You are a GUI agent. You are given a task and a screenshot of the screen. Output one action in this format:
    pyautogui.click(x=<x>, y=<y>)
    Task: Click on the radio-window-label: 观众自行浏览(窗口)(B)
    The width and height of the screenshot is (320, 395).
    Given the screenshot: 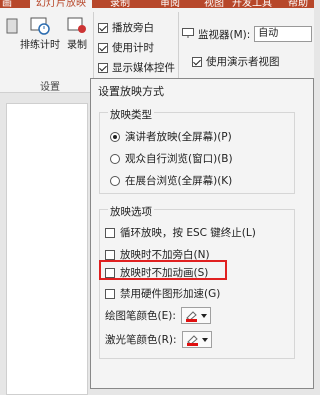 What is the action you would take?
    pyautogui.click(x=179, y=159)
    